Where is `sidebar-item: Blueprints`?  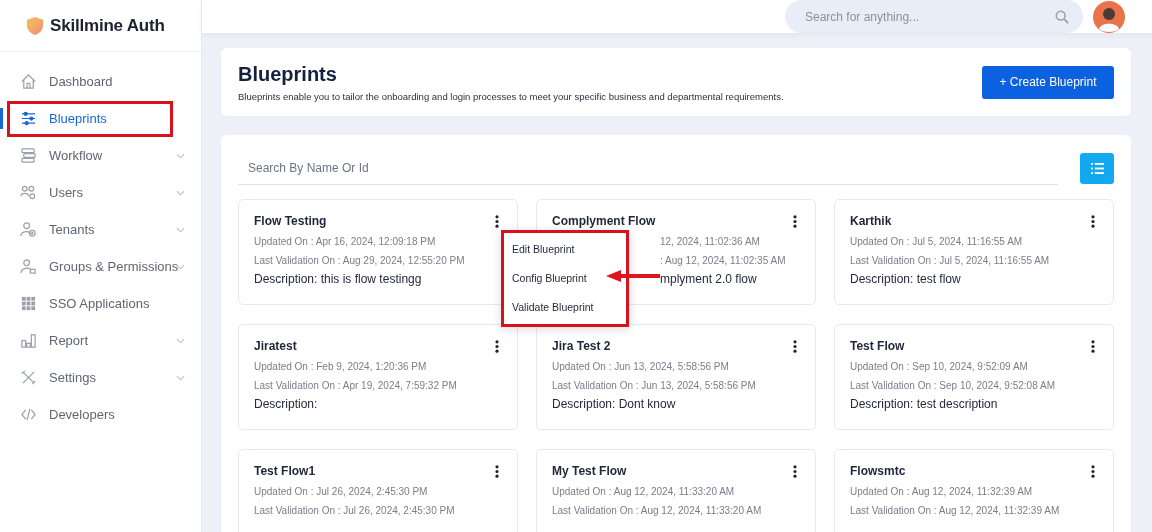
sidebar-item: Blueprints is located at coordinates (90, 118).